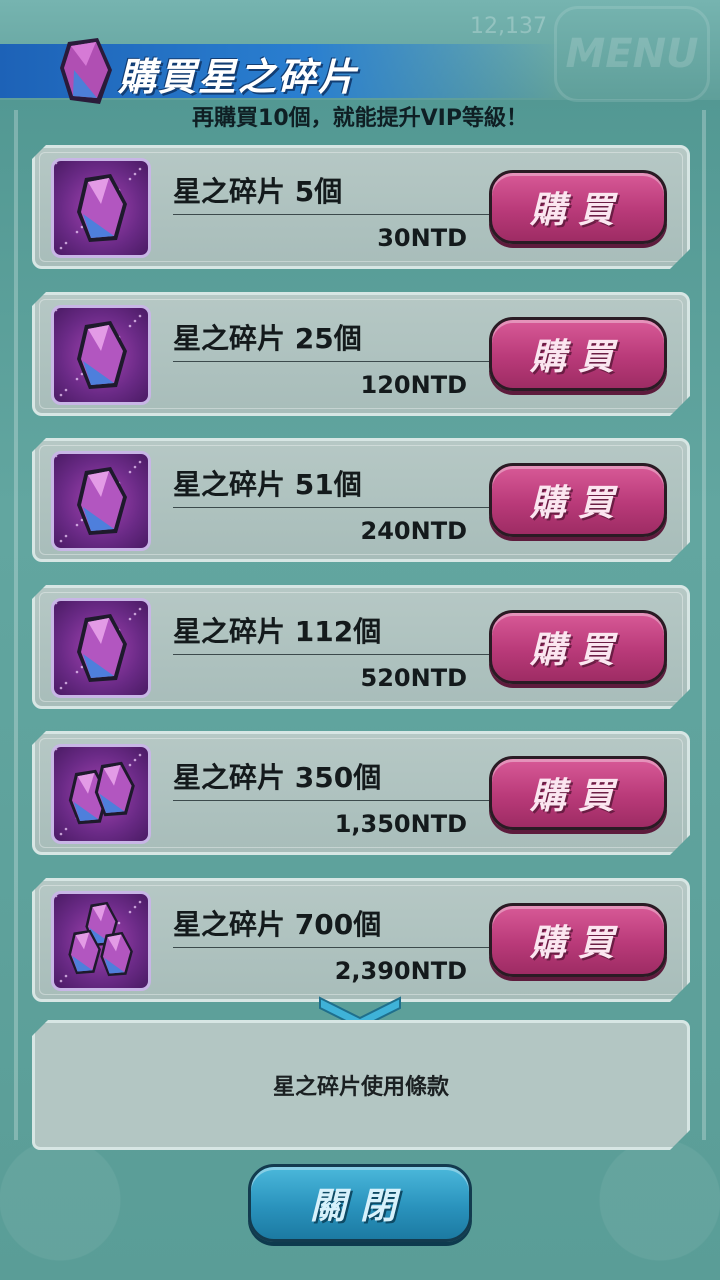 This screenshot has height=1280, width=720. What do you see at coordinates (400, 824) in the screenshot?
I see `item-price: 1,350NTD` at bounding box center [400, 824].